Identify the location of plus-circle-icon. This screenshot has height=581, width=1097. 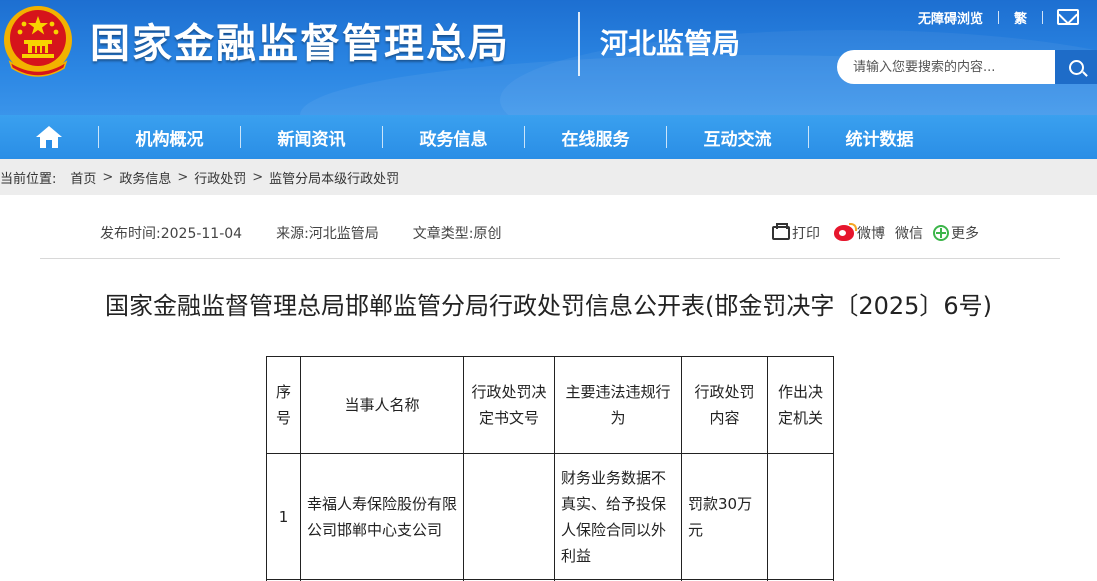
(941, 233).